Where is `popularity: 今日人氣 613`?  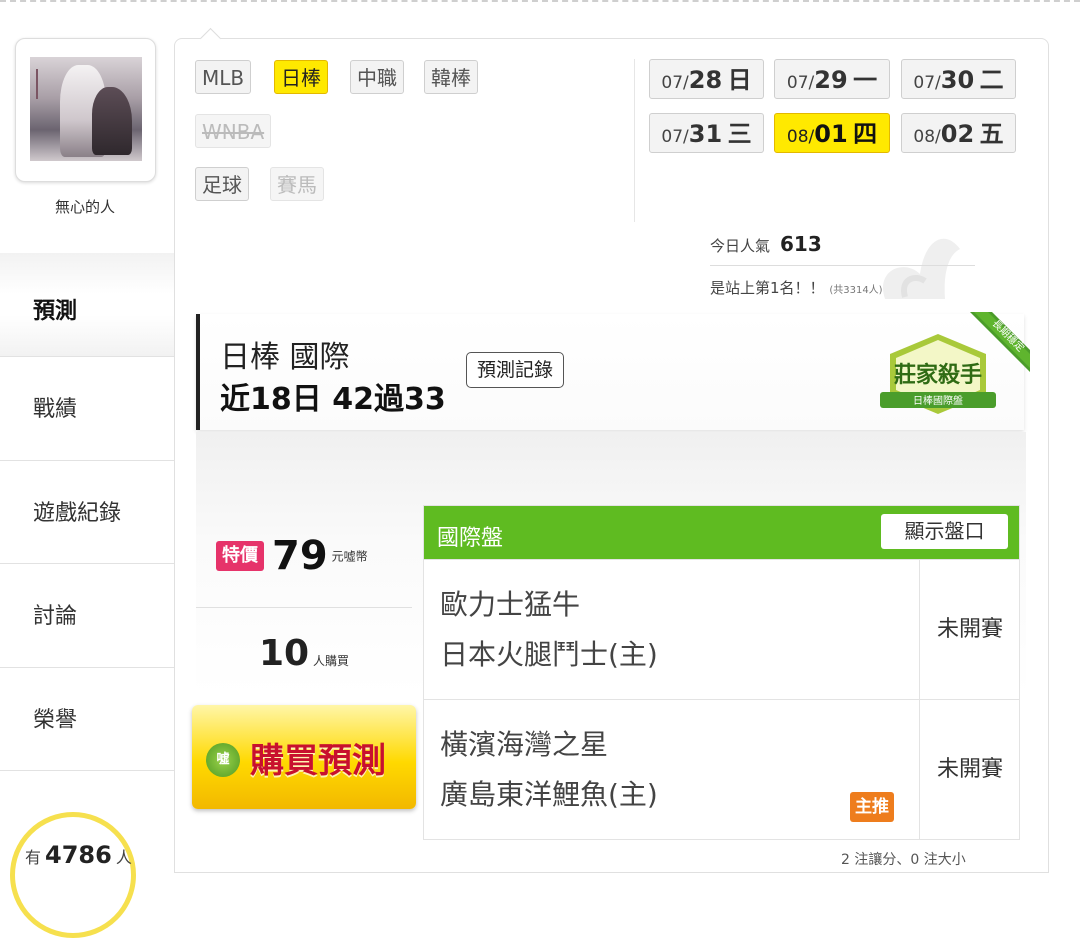 popularity: 今日人氣 613 is located at coordinates (766, 244).